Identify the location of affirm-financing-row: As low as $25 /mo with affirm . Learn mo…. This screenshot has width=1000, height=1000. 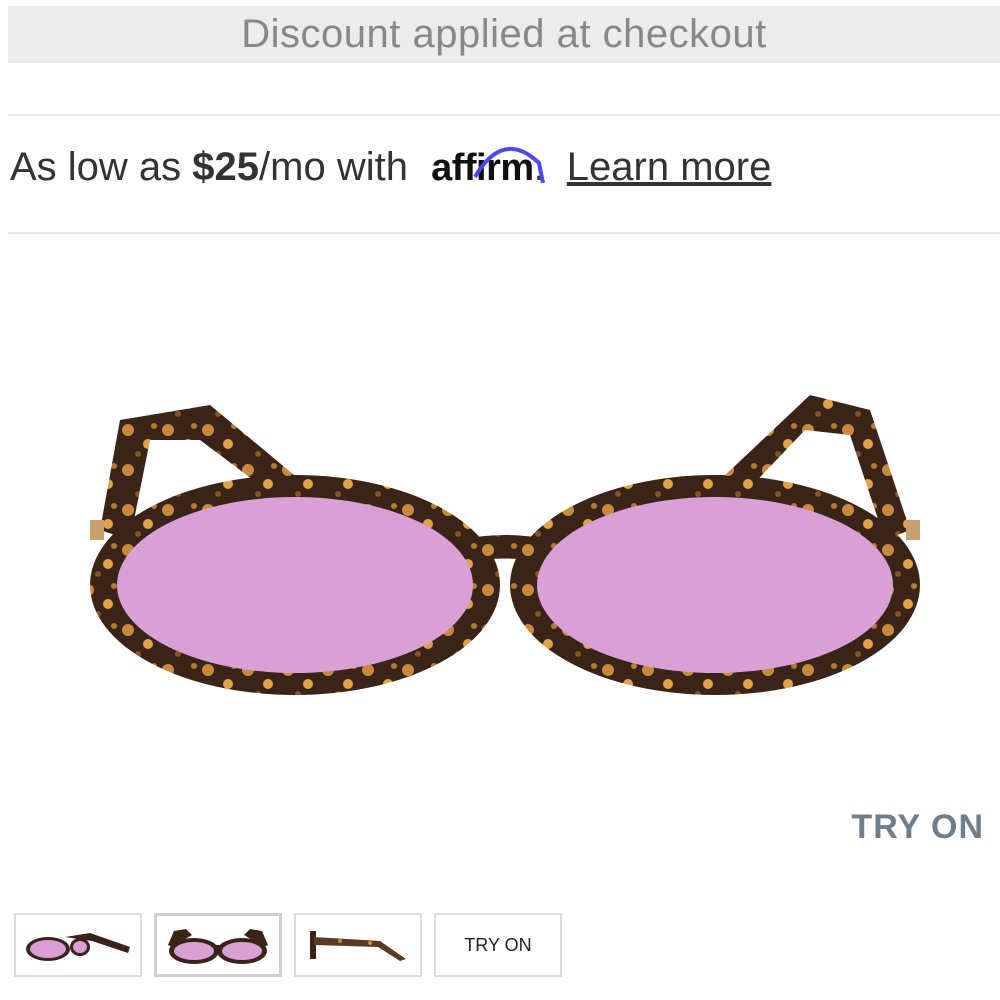
(390, 172).